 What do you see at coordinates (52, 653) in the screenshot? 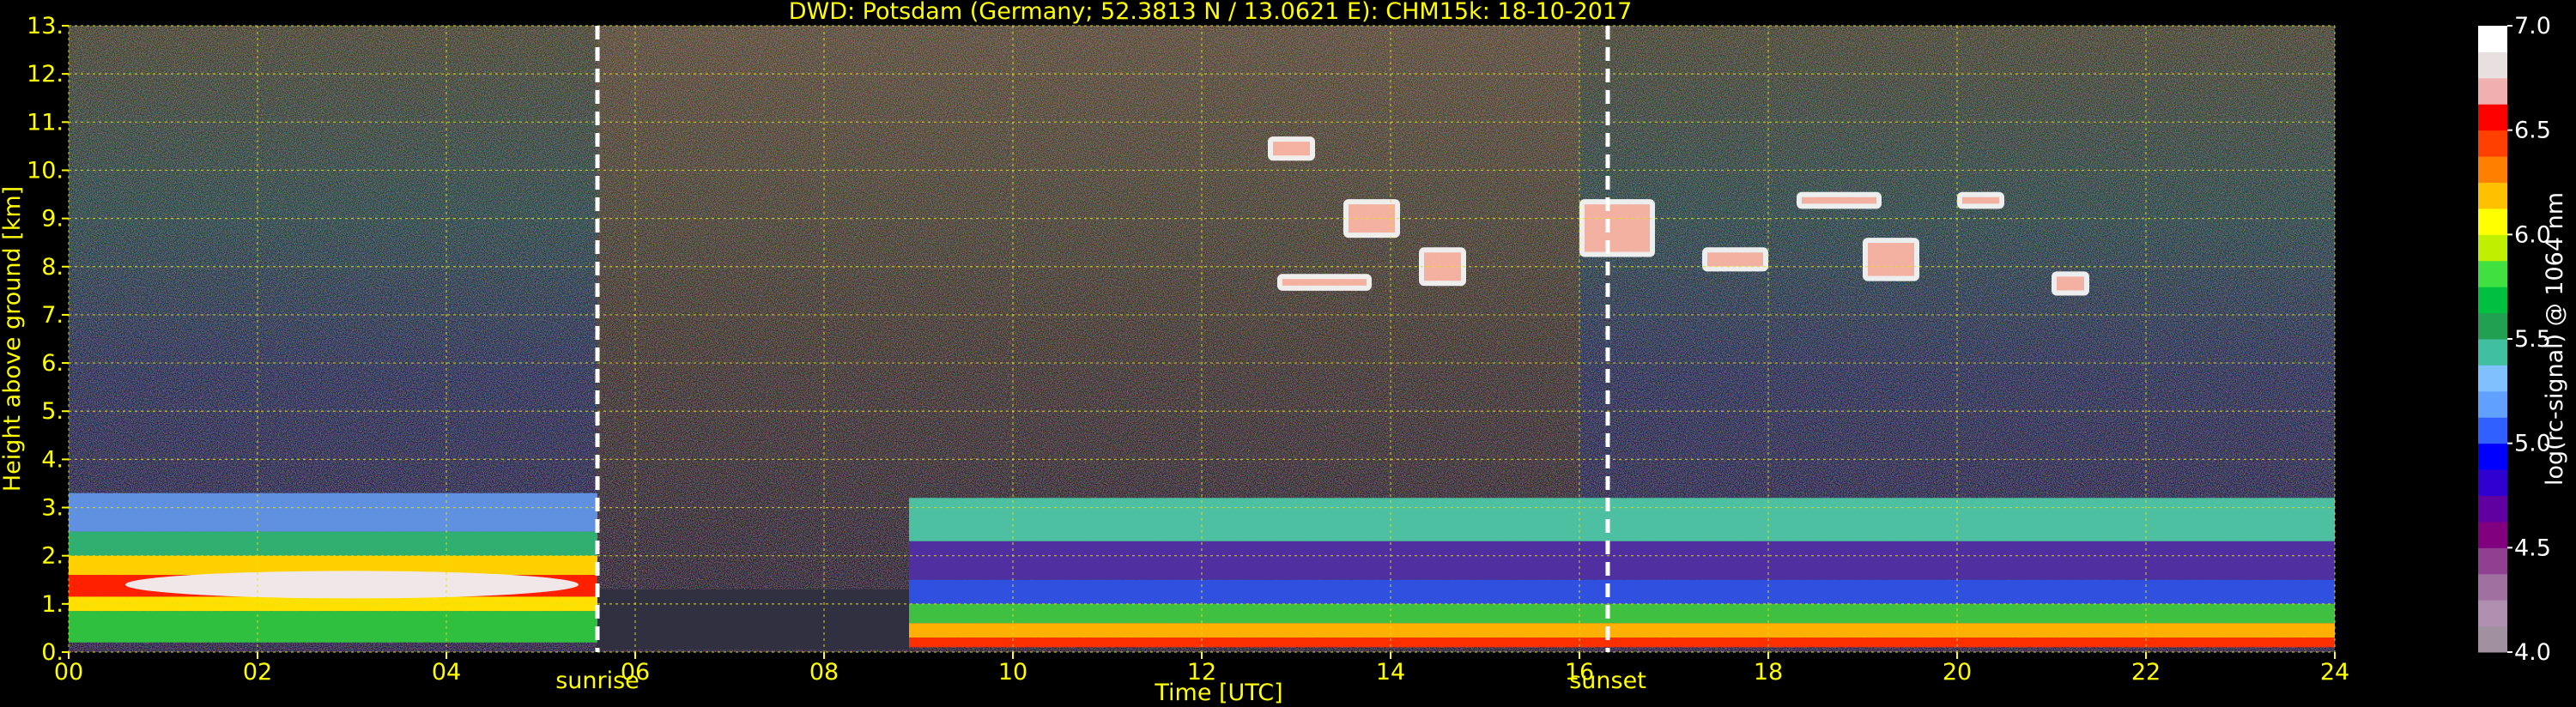
I see `y-tick-label: 0.` at bounding box center [52, 653].